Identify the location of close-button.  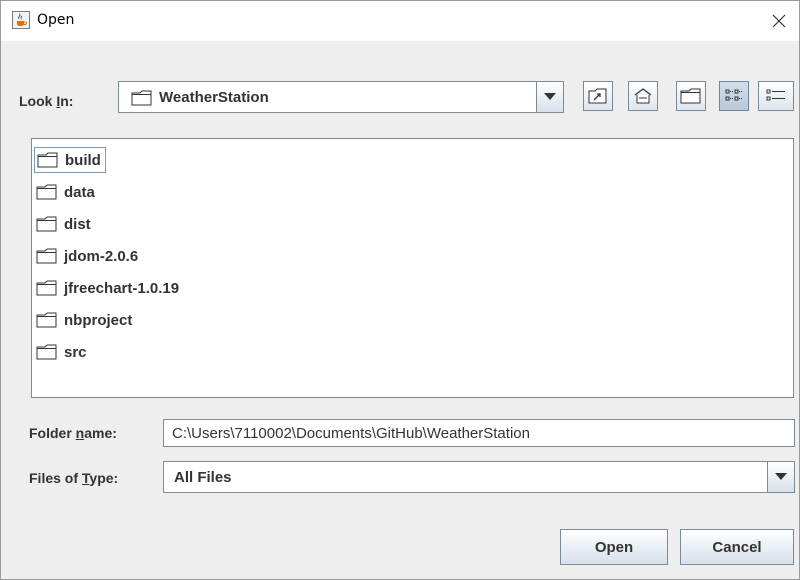
(779, 21).